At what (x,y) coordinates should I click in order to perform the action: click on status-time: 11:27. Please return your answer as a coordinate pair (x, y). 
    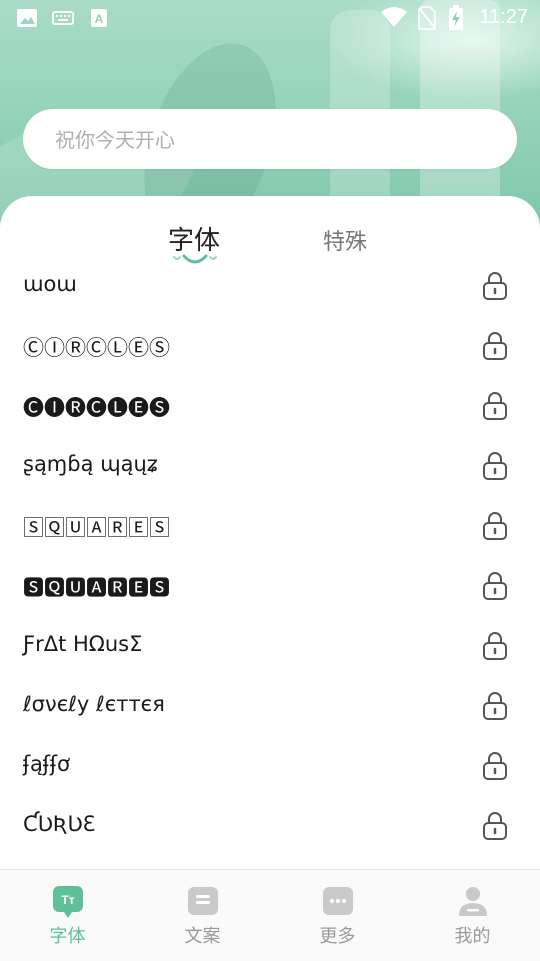
    Looking at the image, I should click on (503, 17).